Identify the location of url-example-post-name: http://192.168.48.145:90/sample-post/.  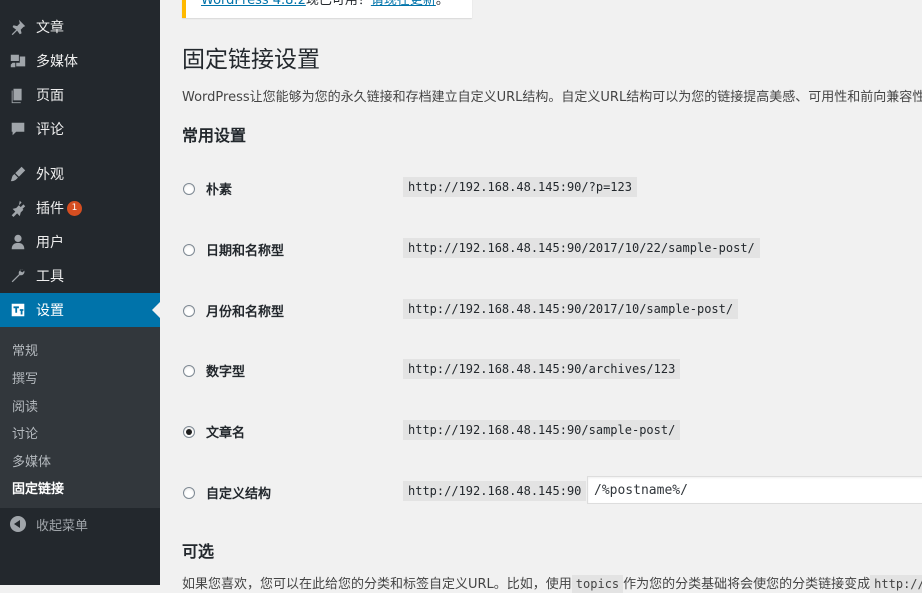
(542, 430).